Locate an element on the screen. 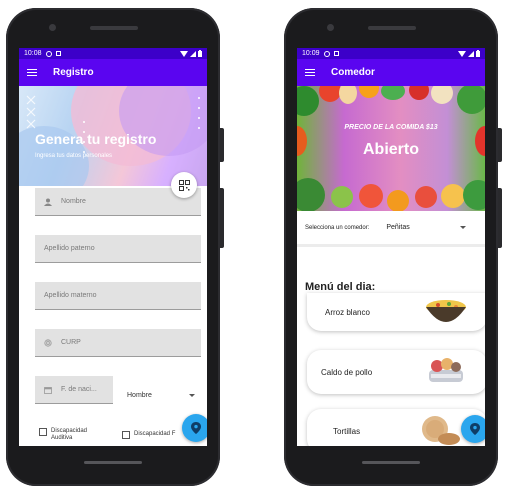  app-bar: Registro is located at coordinates (113, 72).